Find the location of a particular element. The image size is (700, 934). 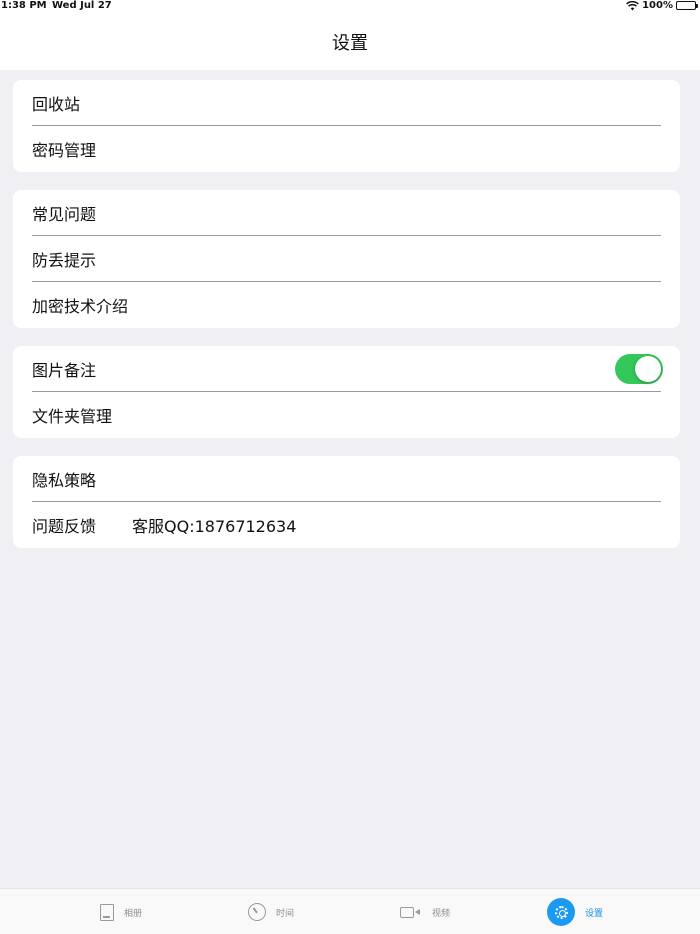

photo-notes-label: 图片备注 is located at coordinates (64, 370).